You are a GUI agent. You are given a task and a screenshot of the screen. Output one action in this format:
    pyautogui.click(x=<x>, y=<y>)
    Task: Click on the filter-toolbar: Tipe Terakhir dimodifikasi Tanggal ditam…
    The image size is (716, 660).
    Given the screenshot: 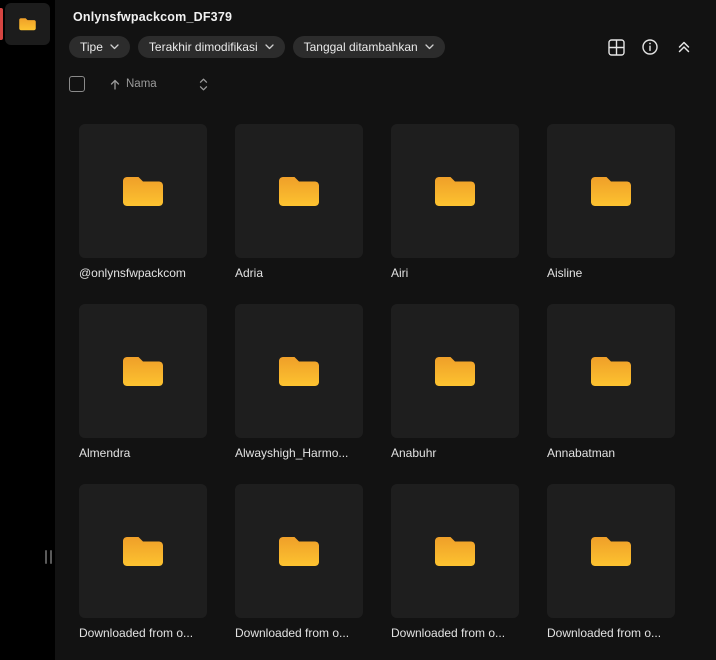 What is the action you would take?
    pyautogui.click(x=392, y=47)
    